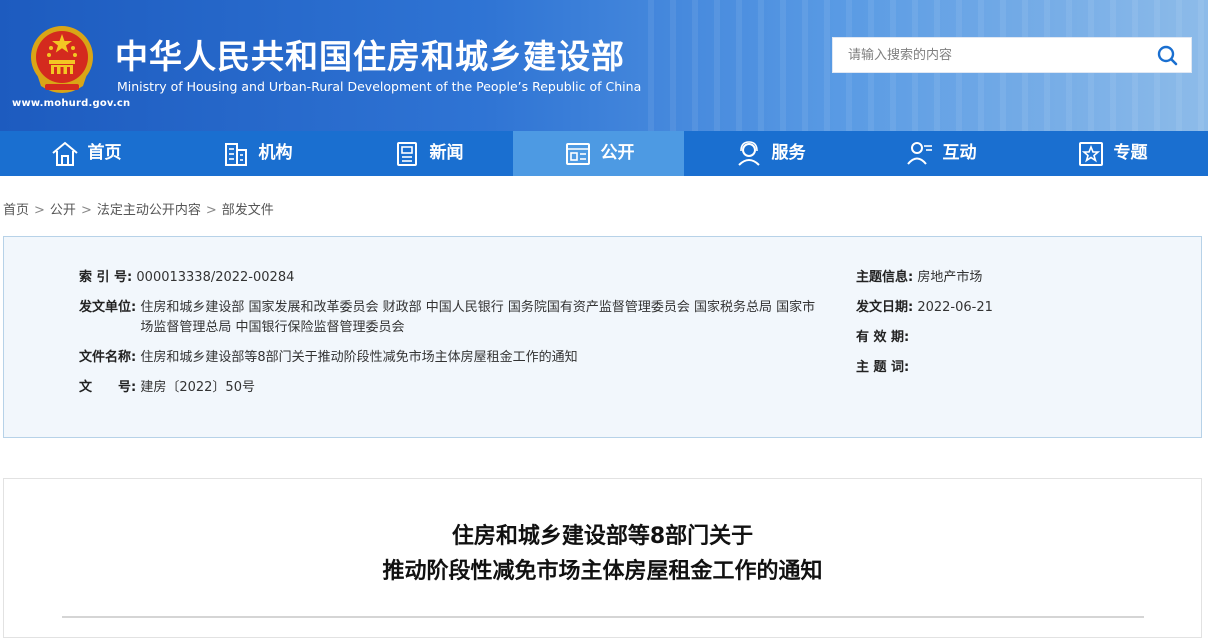  I want to click on search-input, so click(988, 55).